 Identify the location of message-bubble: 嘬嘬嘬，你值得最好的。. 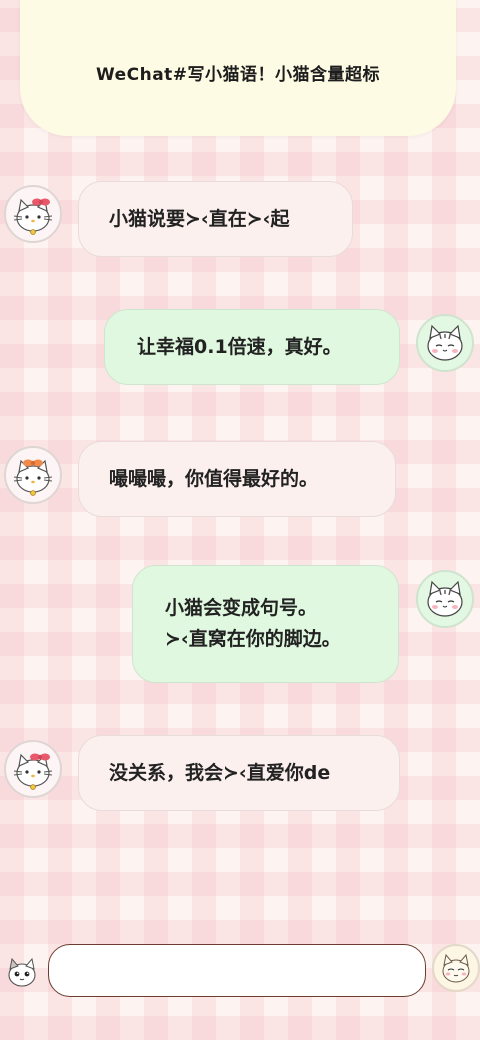
(237, 479).